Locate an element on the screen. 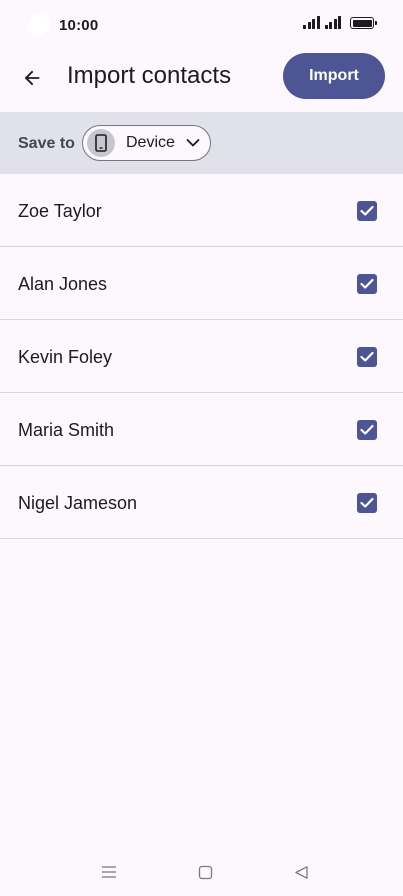  top-app-bar: Import contacts Import is located at coordinates (201, 82).